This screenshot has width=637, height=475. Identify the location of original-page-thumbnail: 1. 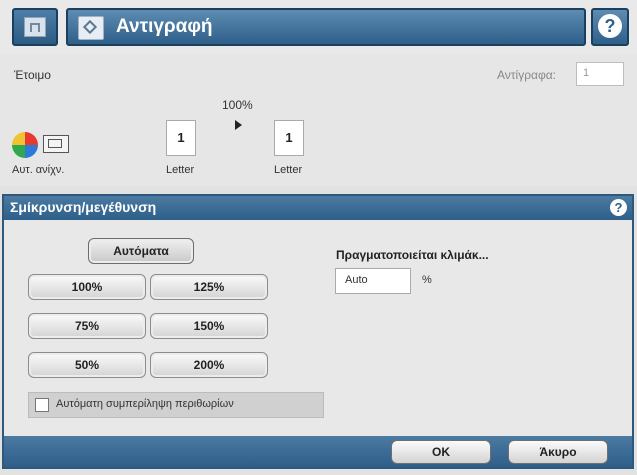
(181, 138).